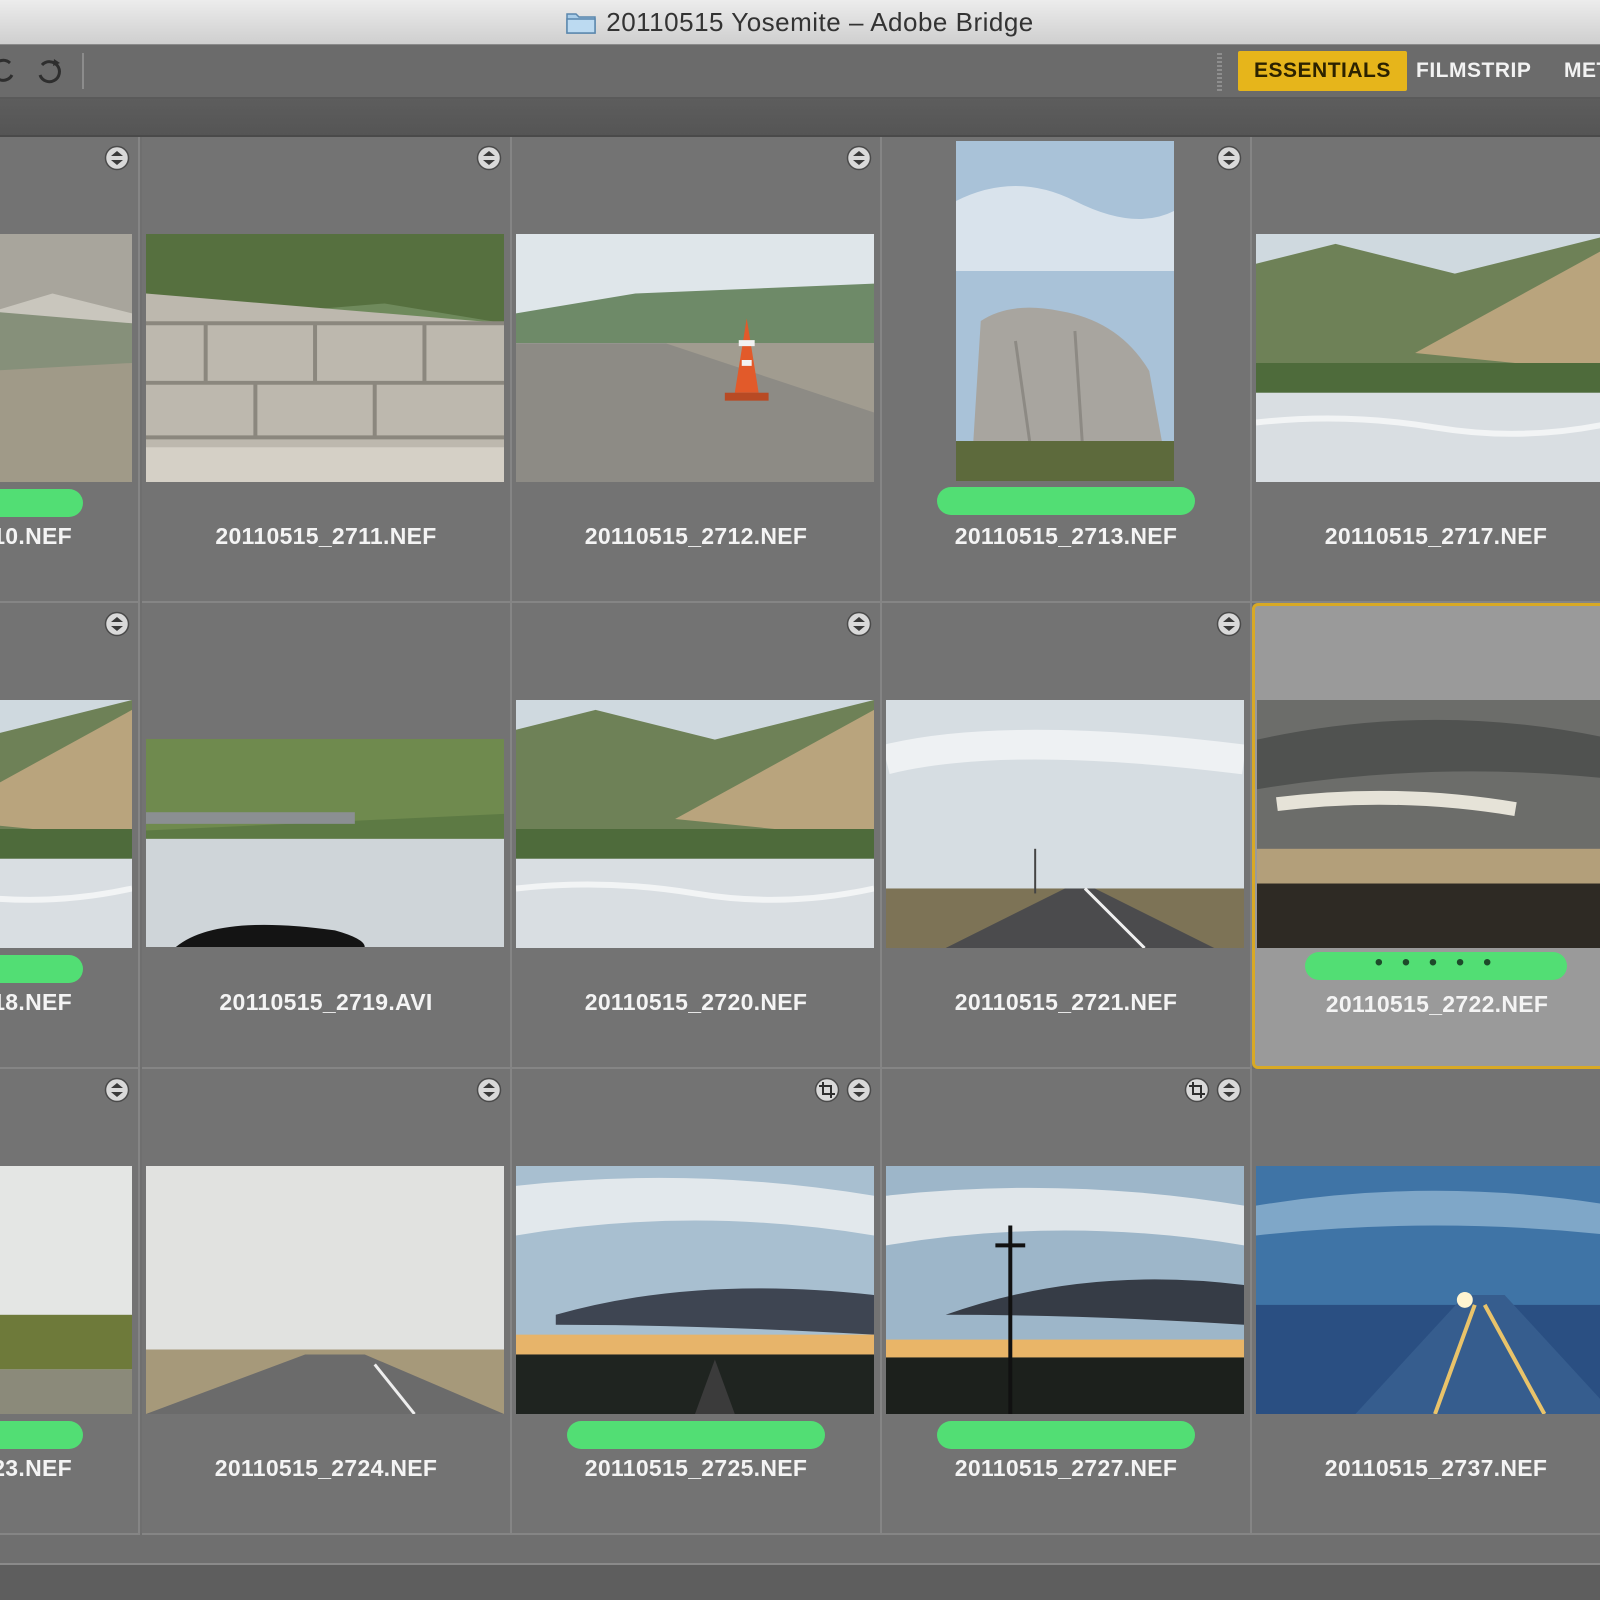 This screenshot has height=1600, width=1600. I want to click on thumbnail-cell: 20110515_2737.NEF, so click(1426, 1302).